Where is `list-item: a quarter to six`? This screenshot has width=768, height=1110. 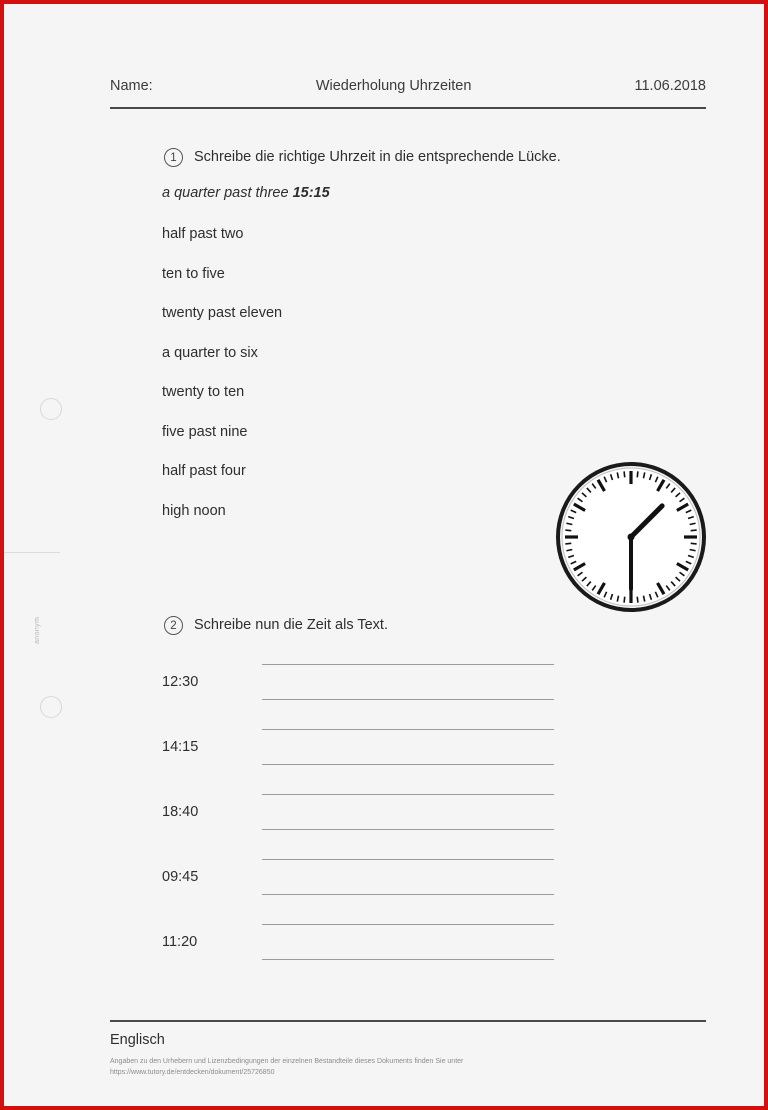 list-item: a quarter to six is located at coordinates (210, 352).